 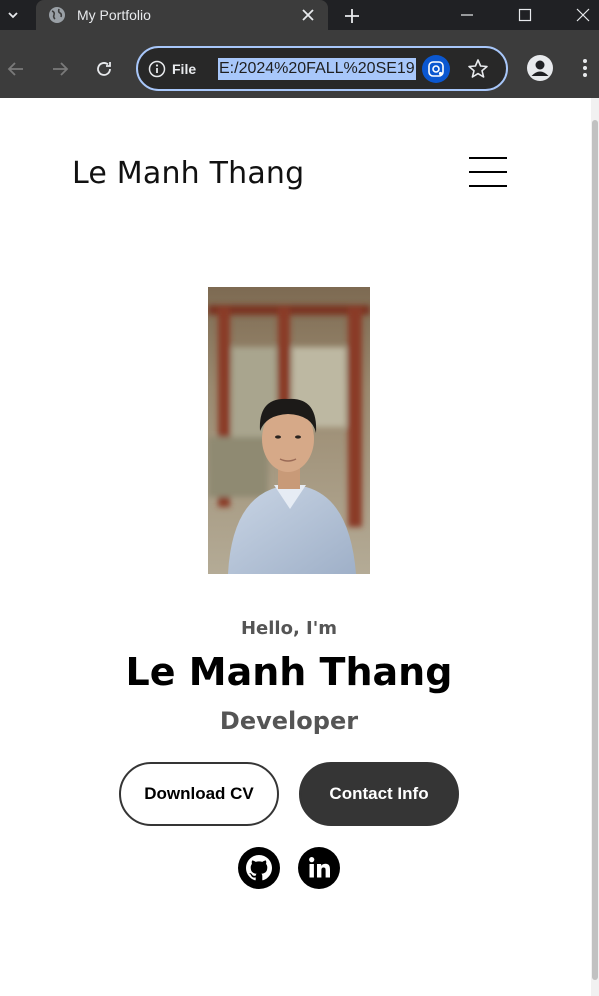 I want to click on nav-menu-button, so click(x=488, y=173).